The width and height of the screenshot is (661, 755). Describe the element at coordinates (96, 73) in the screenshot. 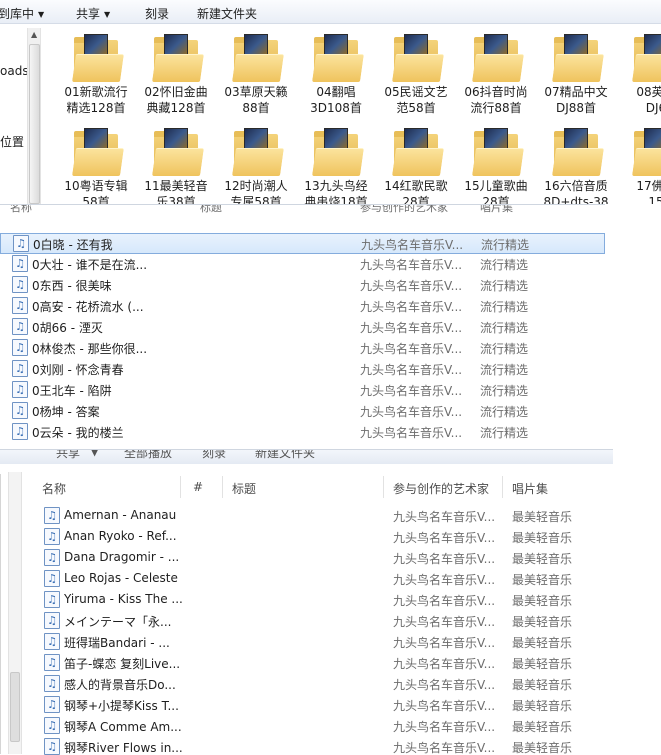

I see `folder-item: 01新歌流行 精选128首` at that location.